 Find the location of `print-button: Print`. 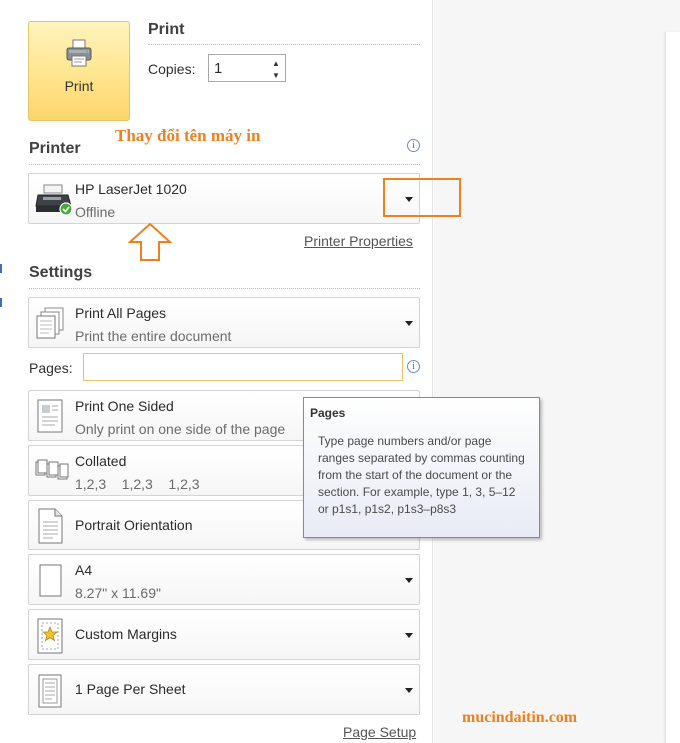

print-button: Print is located at coordinates (79, 71).